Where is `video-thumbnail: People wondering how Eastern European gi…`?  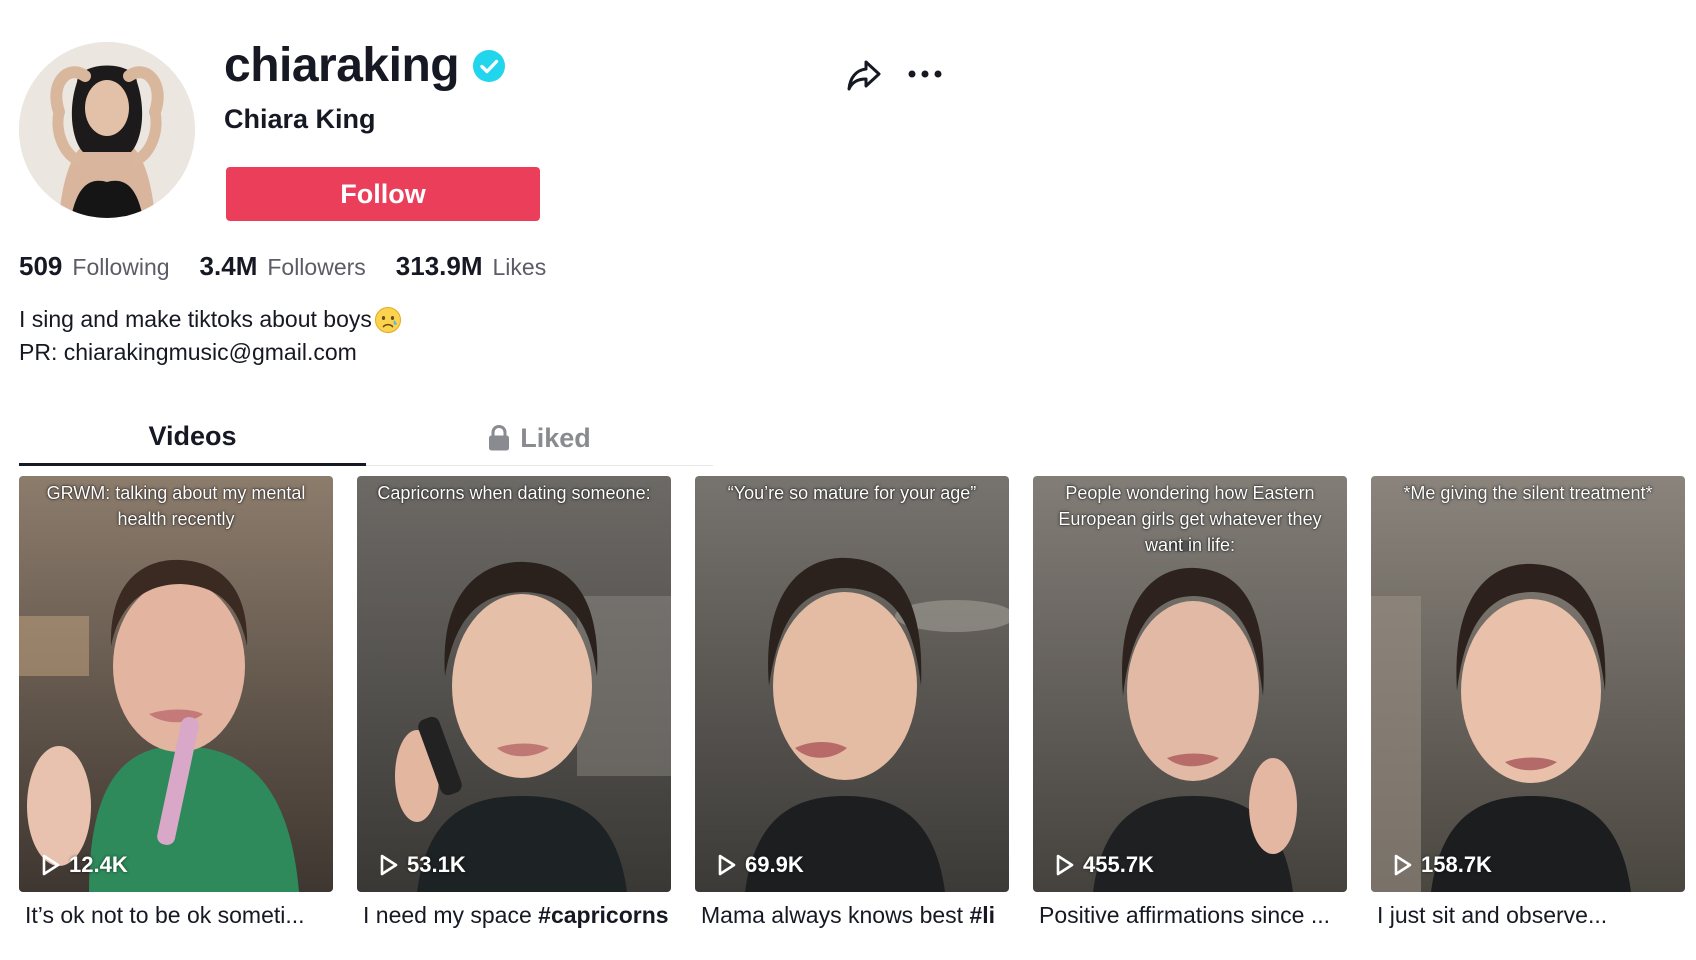
video-thumbnail: People wondering how Eastern European gi… is located at coordinates (1190, 684).